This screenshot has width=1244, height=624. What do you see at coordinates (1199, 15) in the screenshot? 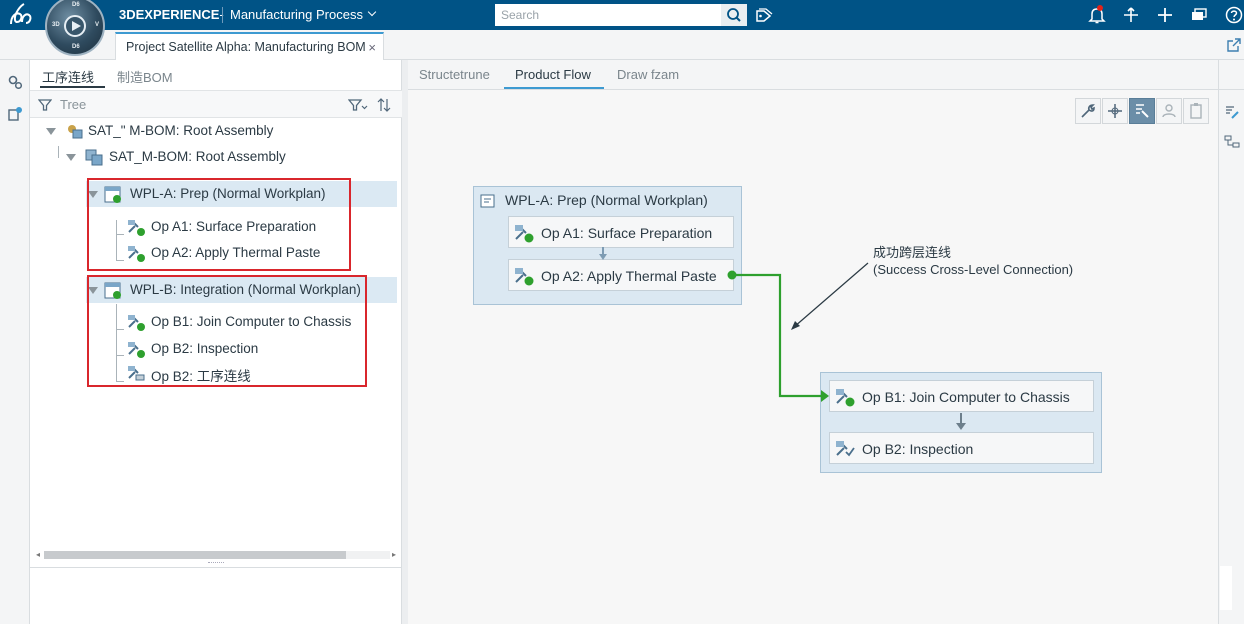
I see `apps-icon` at bounding box center [1199, 15].